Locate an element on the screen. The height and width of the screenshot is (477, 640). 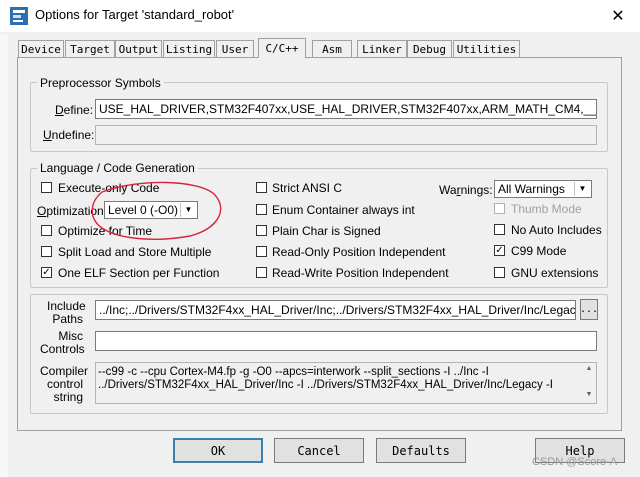
close-icon: ✕ is located at coordinates (618, 16).